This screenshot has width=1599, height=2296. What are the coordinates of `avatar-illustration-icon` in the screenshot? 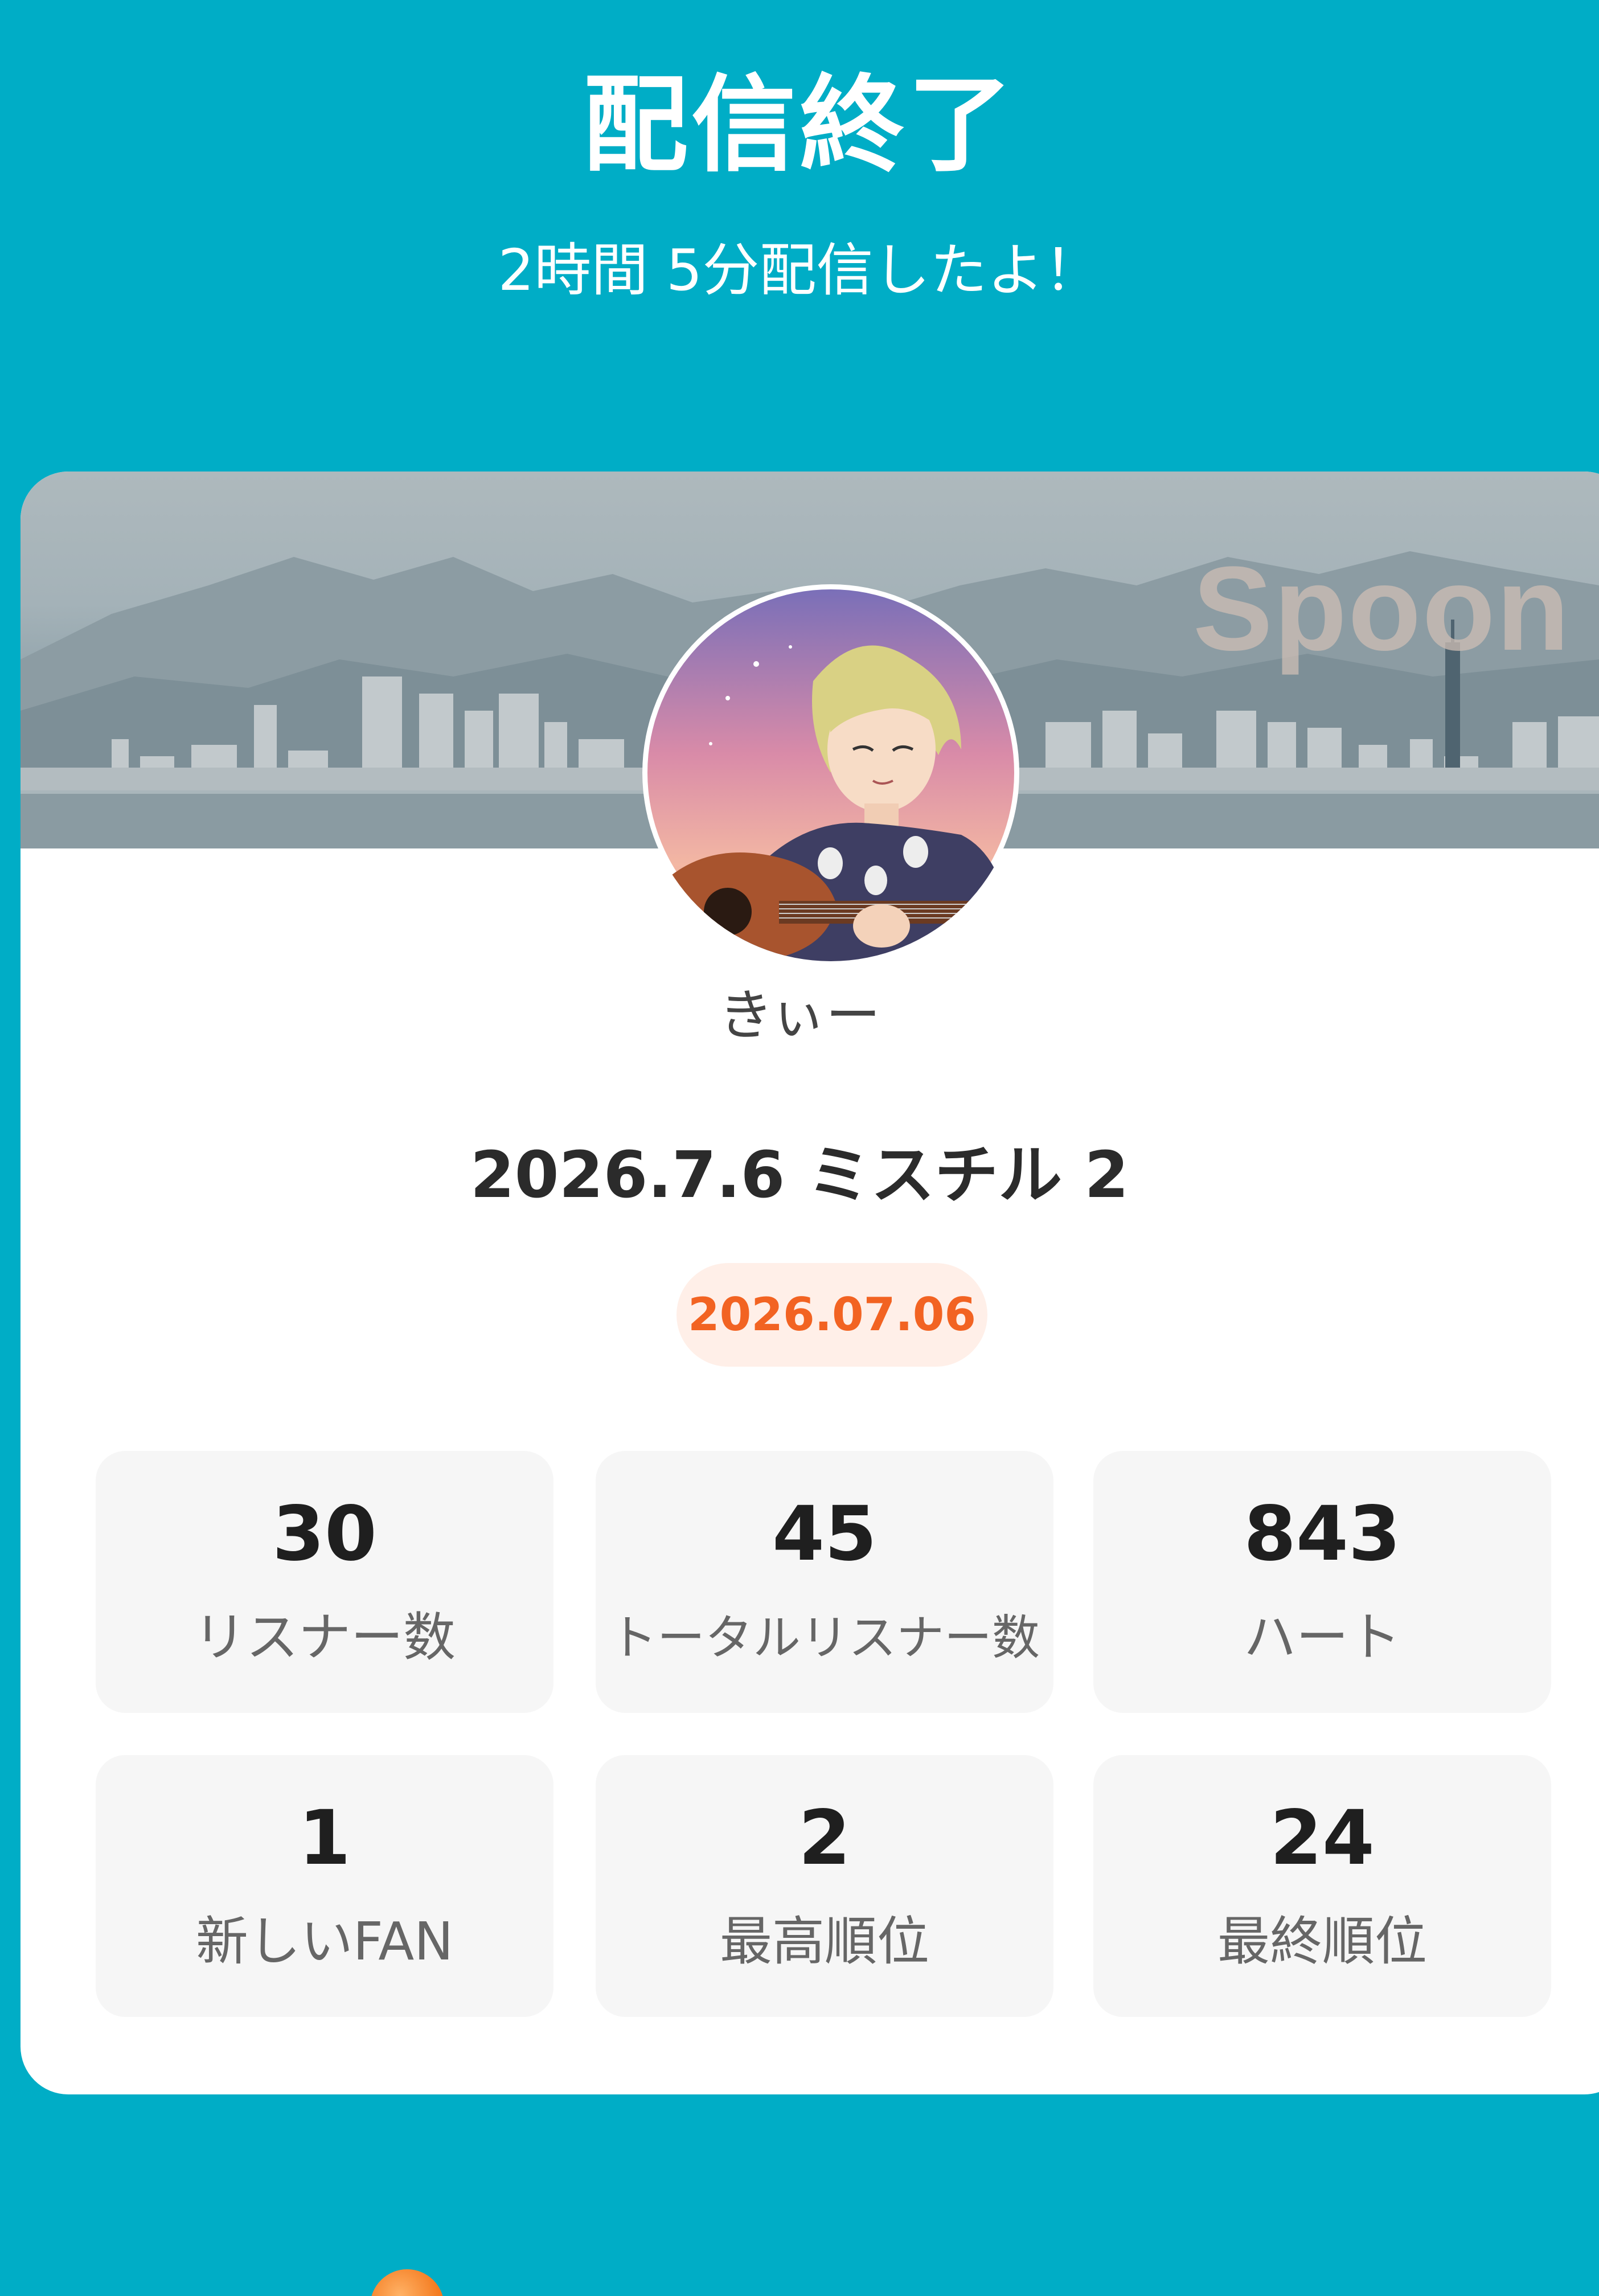 It's located at (830, 775).